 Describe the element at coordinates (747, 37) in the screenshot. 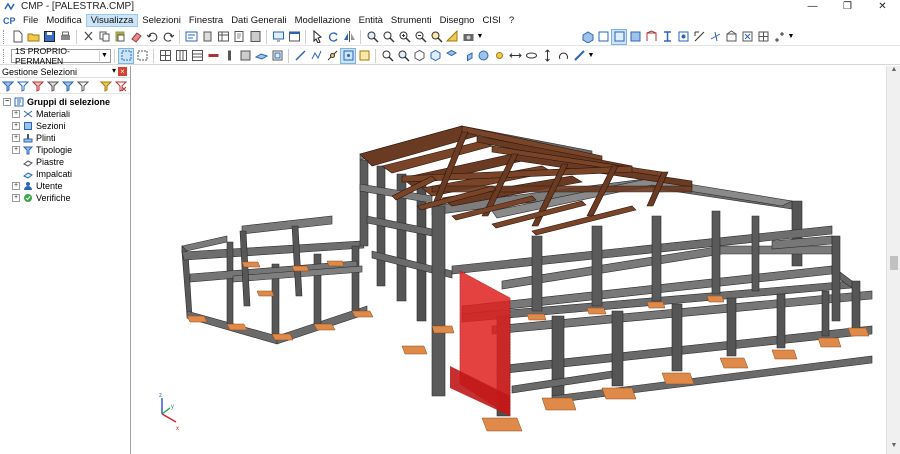

I see `fit-view-icon` at that location.